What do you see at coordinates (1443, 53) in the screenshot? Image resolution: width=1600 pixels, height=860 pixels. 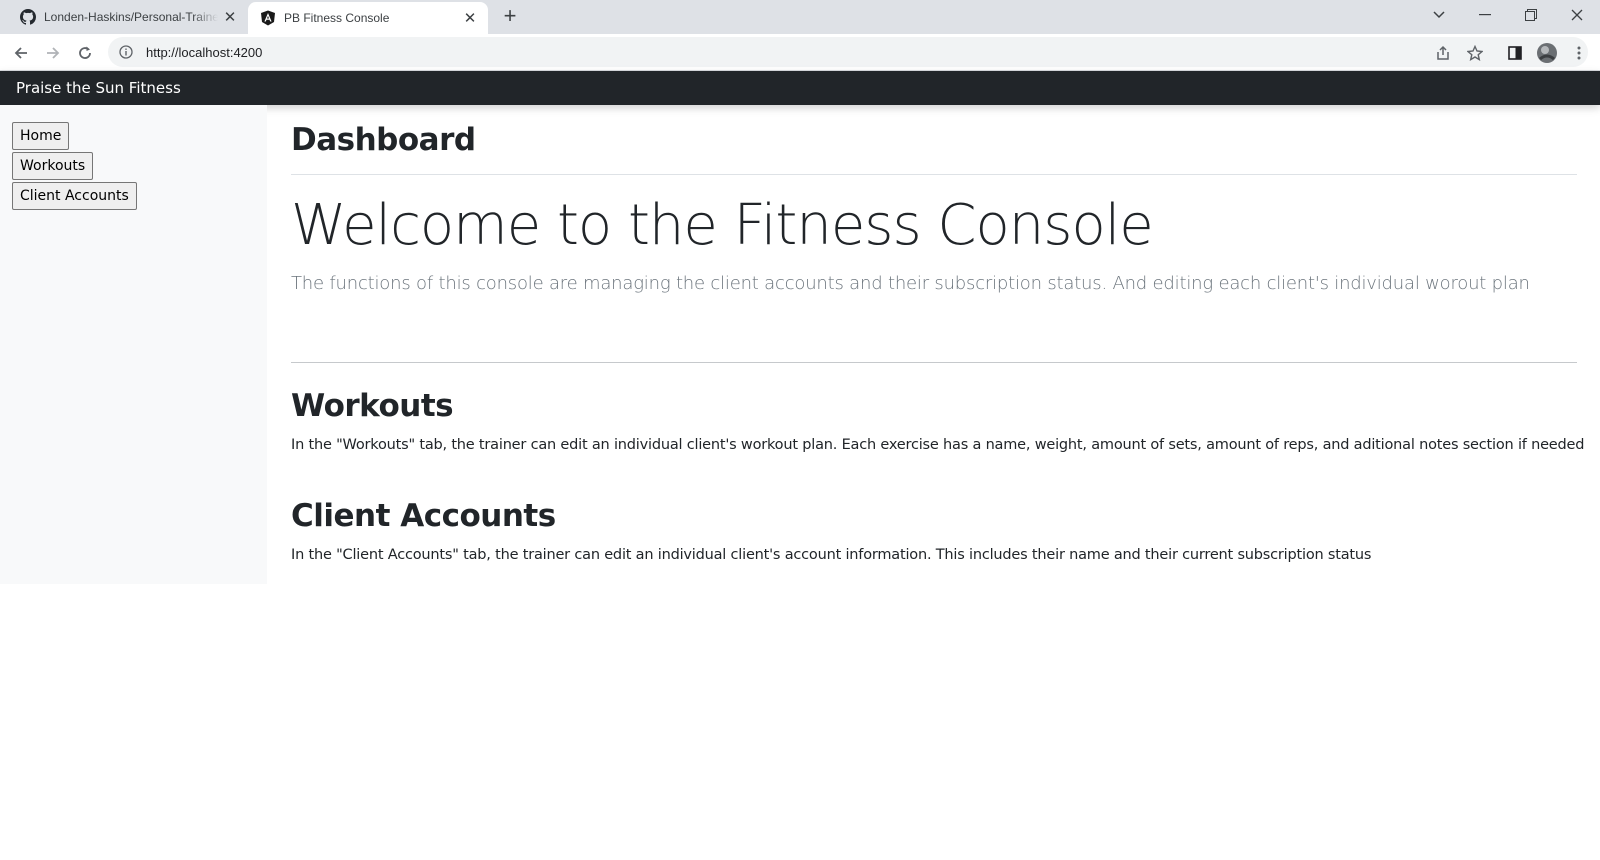 I see `share-icon` at bounding box center [1443, 53].